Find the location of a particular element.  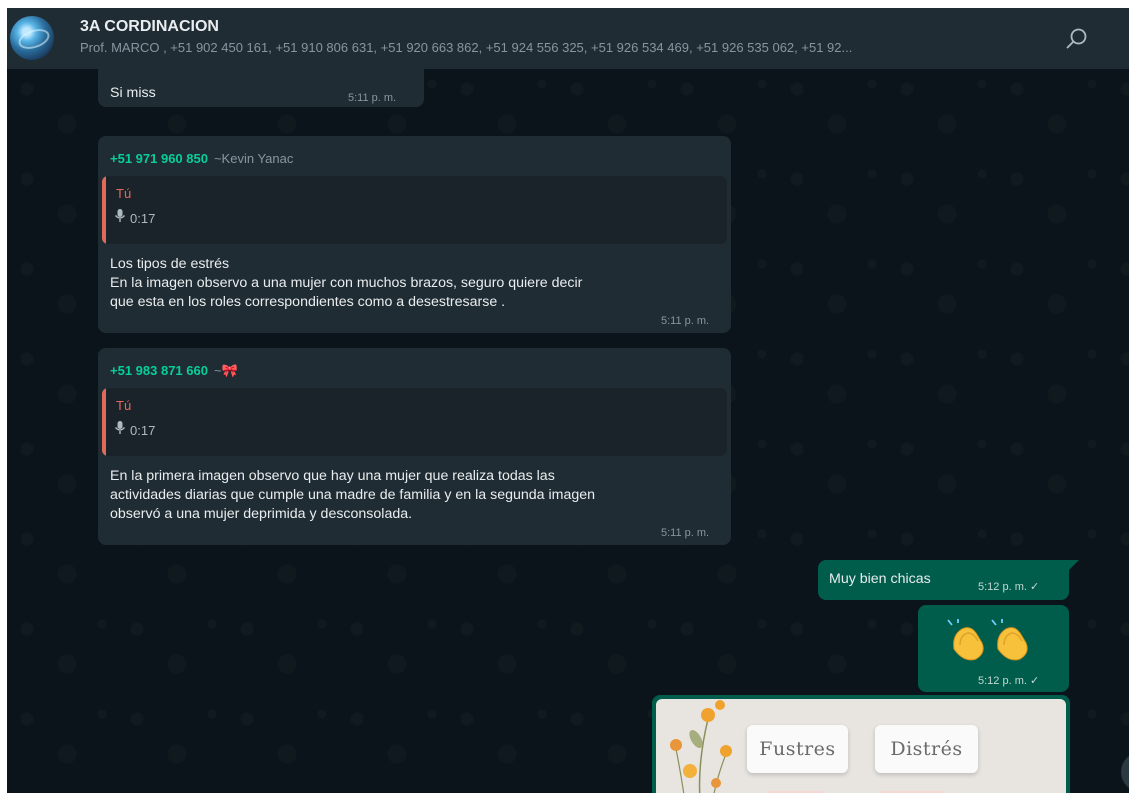

message-outgoing: Muy bien chicas 5:12 p. m. ✓ is located at coordinates (943, 580).